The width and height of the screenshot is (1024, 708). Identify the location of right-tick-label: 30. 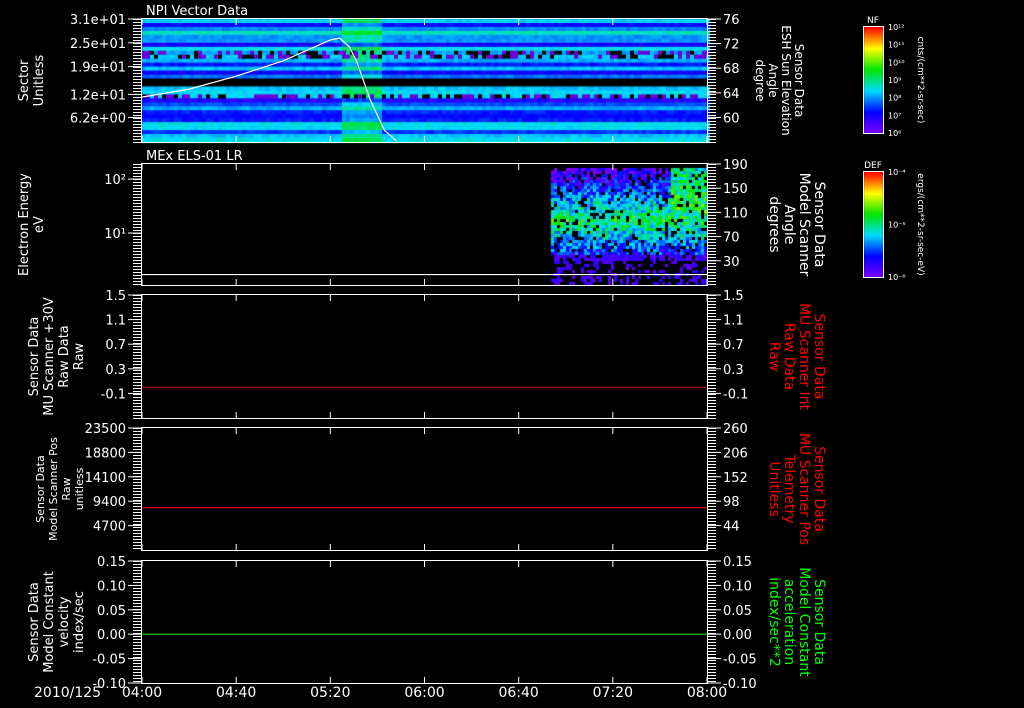
(731, 262).